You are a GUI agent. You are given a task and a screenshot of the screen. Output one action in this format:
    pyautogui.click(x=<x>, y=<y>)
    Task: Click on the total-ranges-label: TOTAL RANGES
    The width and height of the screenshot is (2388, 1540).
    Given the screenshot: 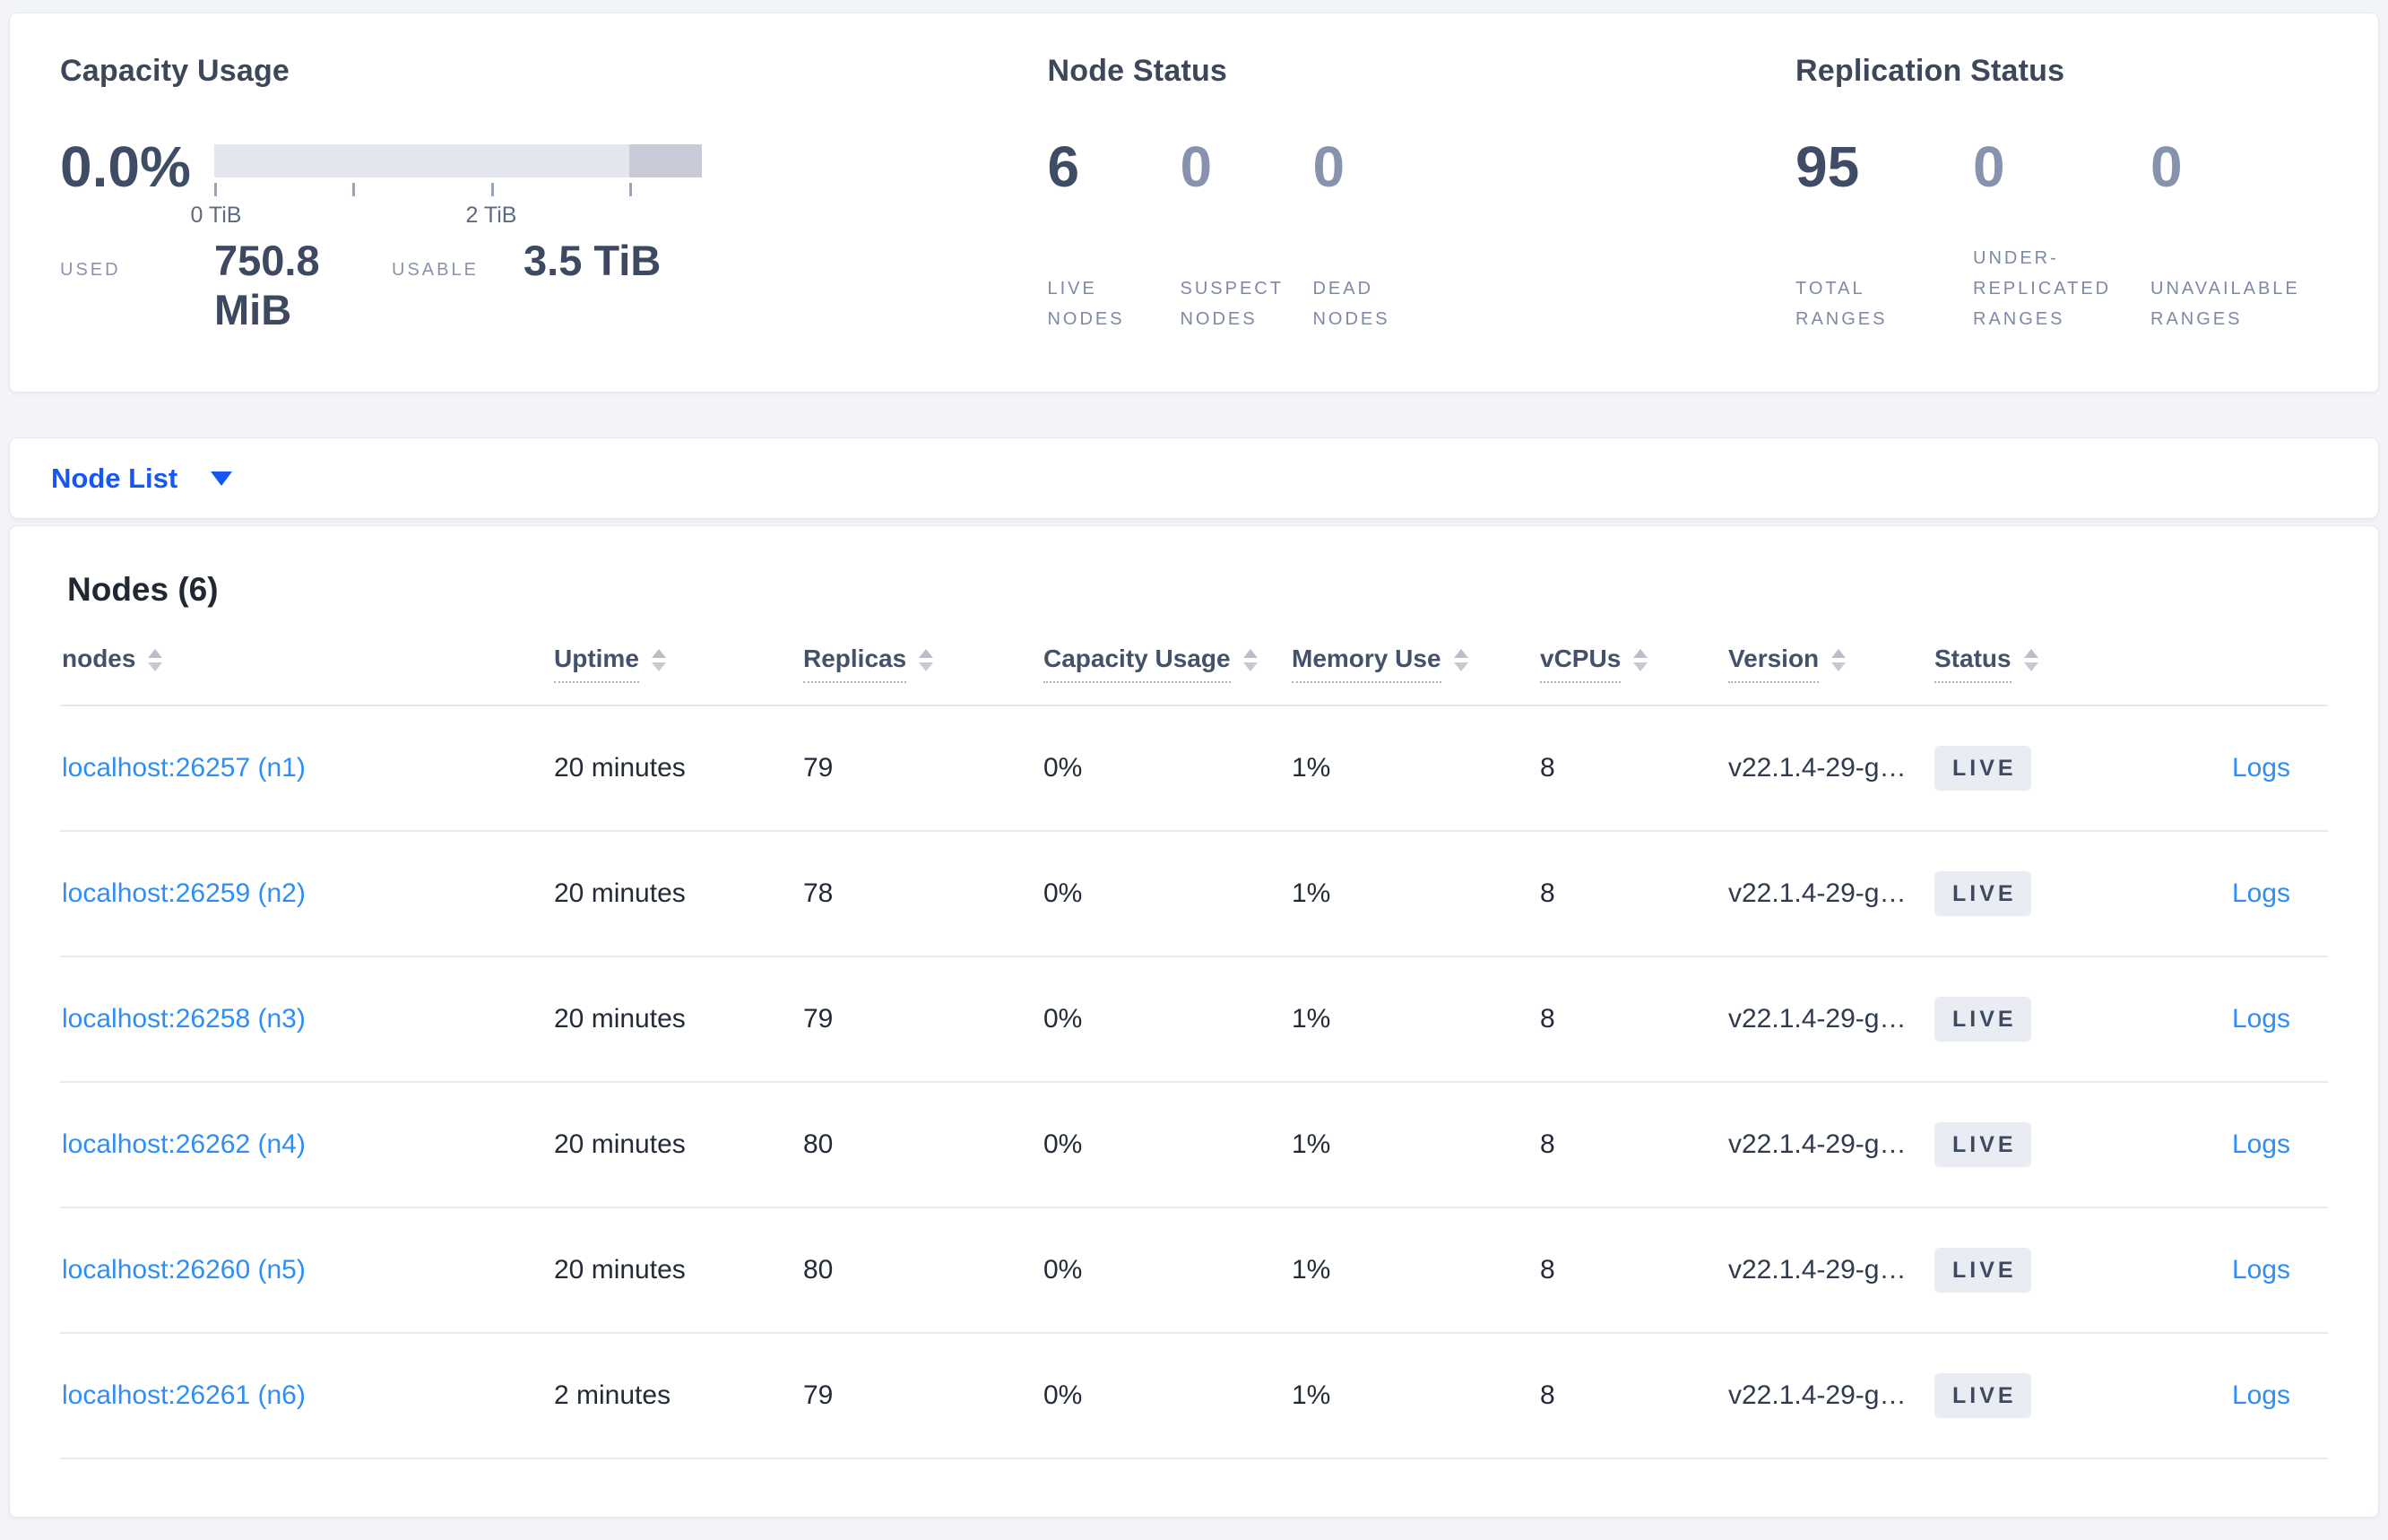 What is the action you would take?
    pyautogui.click(x=1841, y=304)
    